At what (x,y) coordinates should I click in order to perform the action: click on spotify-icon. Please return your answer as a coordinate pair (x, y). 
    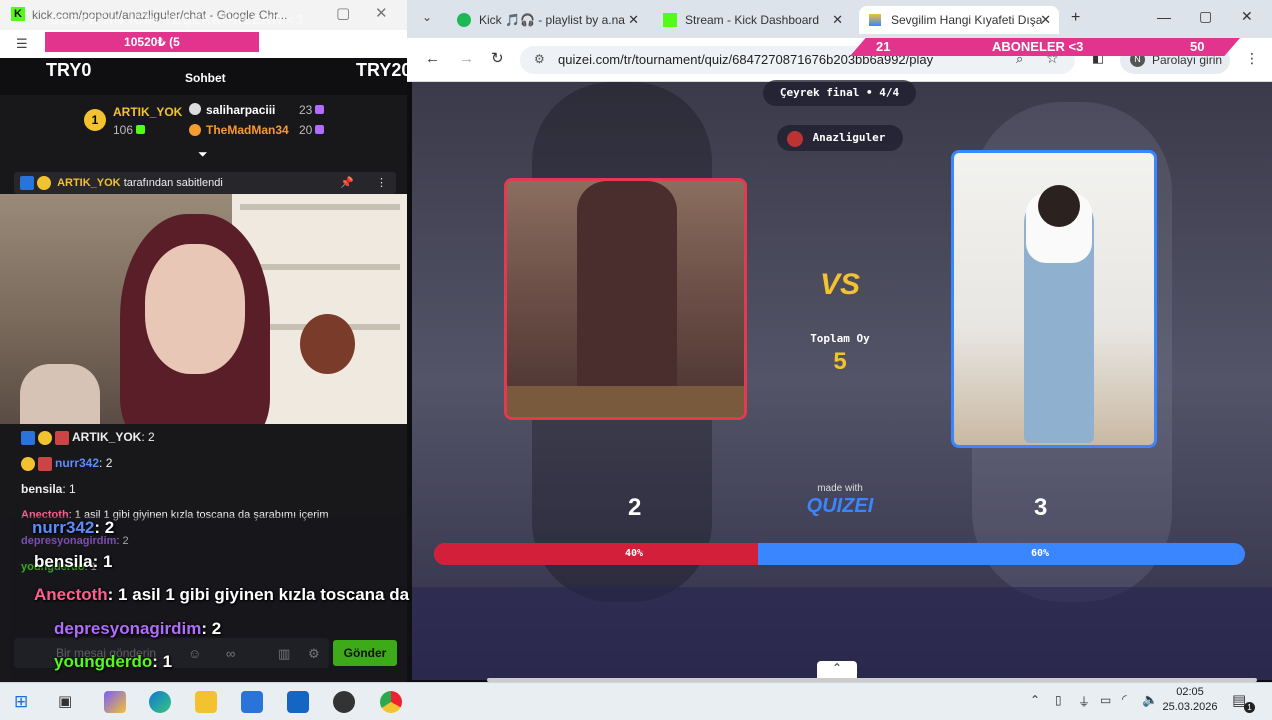
    Looking at the image, I should click on (464, 20).